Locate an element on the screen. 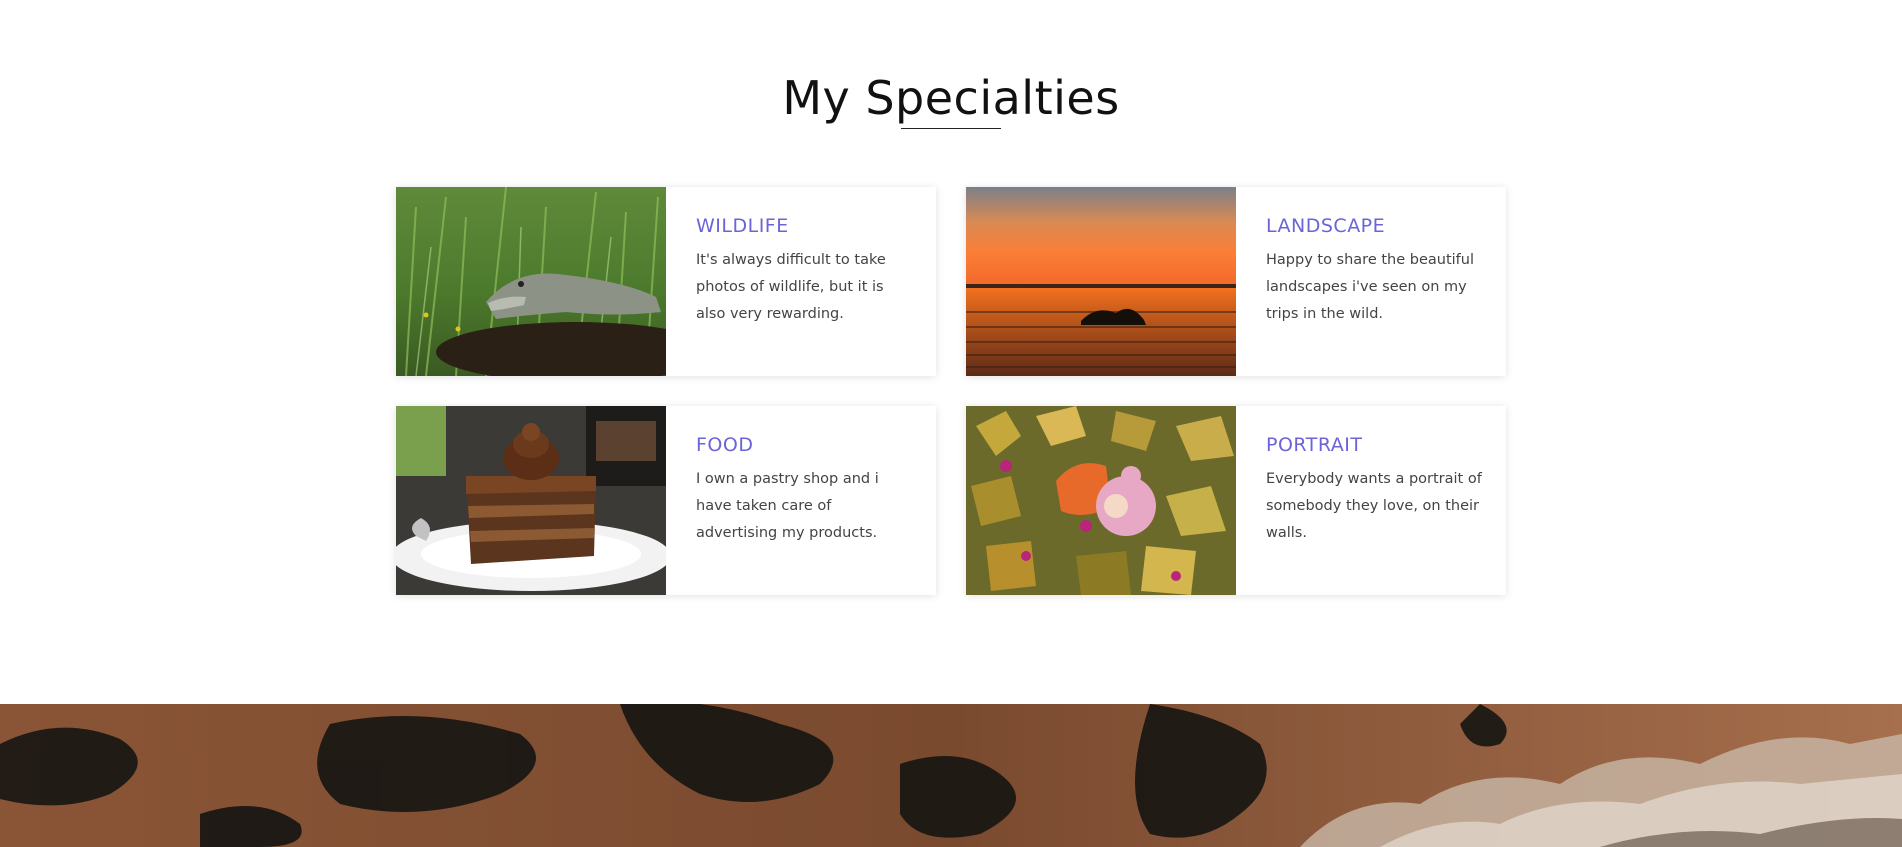  landscape-heading: LANDSCAPE is located at coordinates (1326, 226).